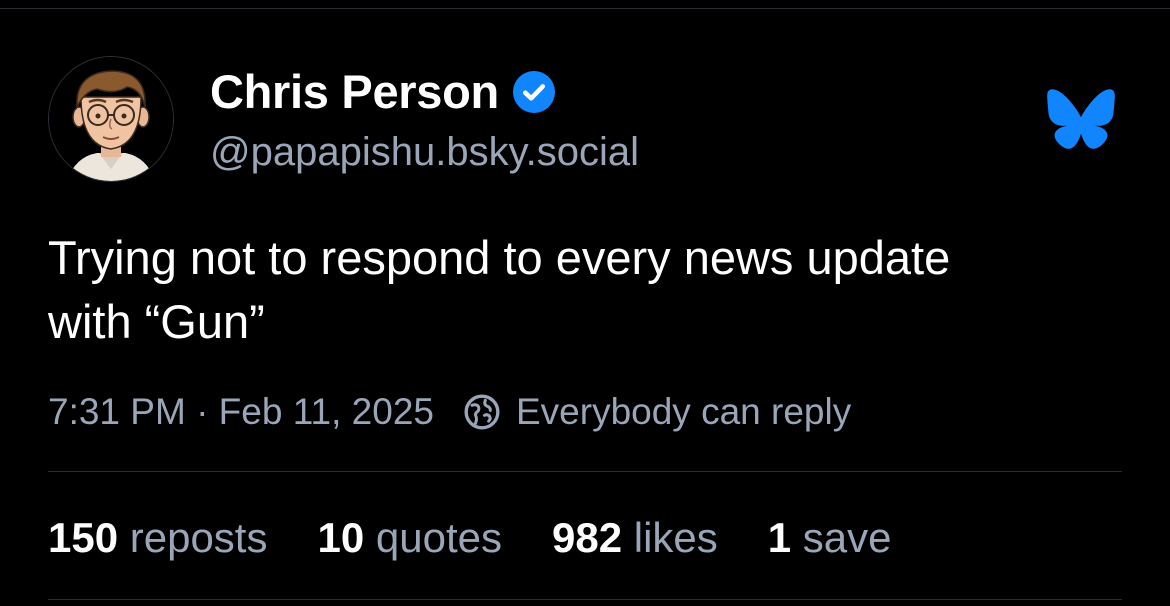 The image size is (1170, 606). Describe the element at coordinates (424, 152) in the screenshot. I see `author-handle: @papapishu.bsky.social` at that location.